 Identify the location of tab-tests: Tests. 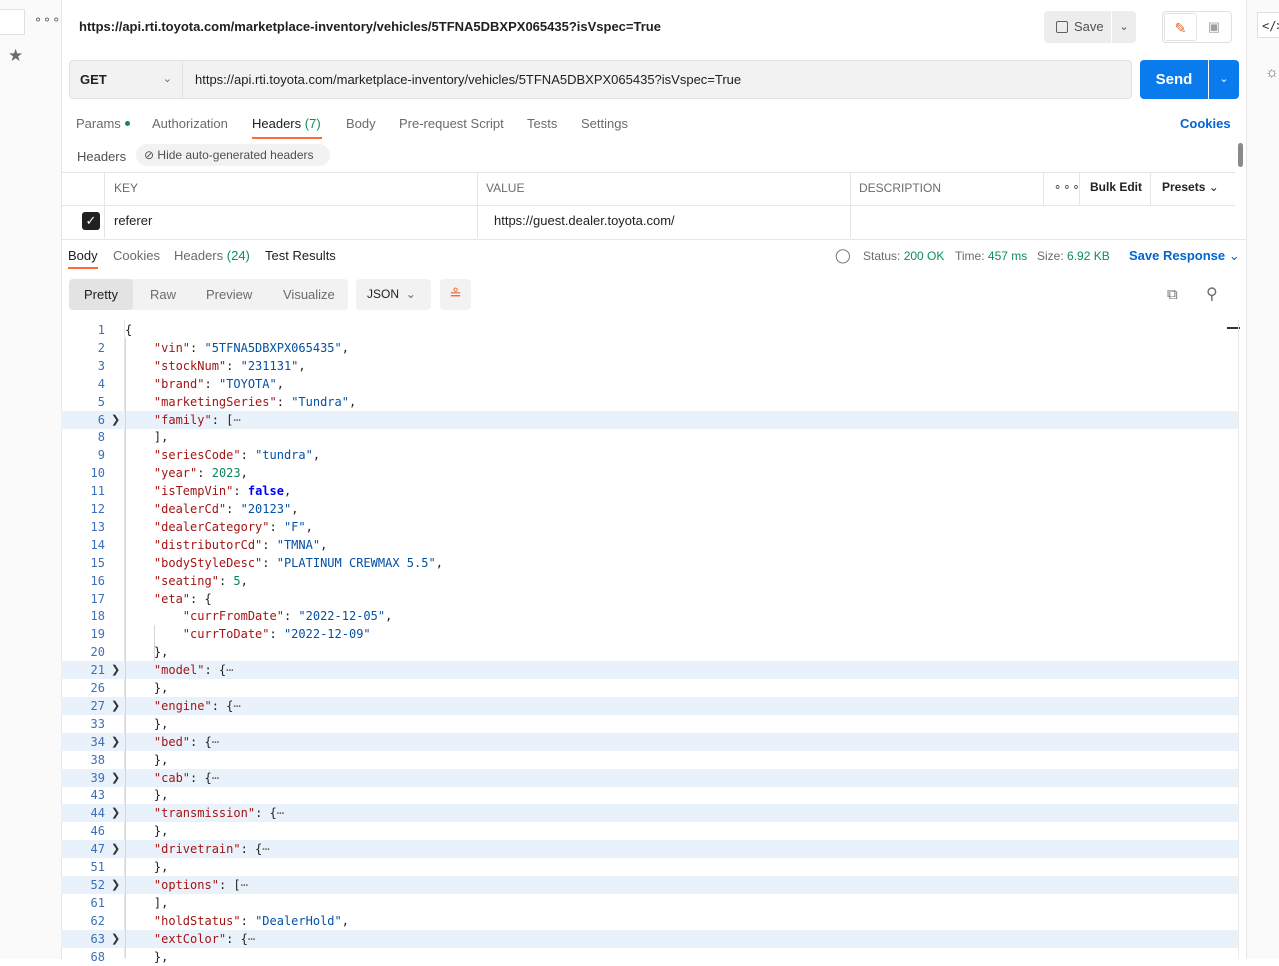
(542, 123).